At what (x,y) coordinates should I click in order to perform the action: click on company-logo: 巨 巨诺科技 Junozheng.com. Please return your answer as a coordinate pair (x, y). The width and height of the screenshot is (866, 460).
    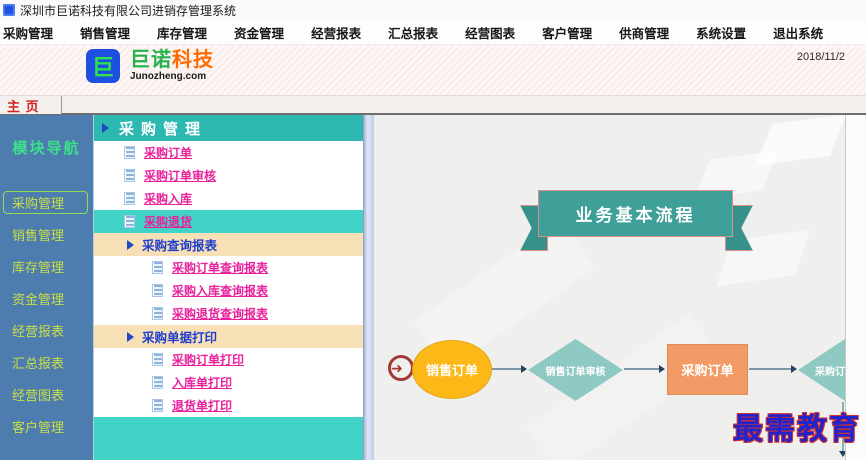
    Looking at the image, I should click on (150, 66).